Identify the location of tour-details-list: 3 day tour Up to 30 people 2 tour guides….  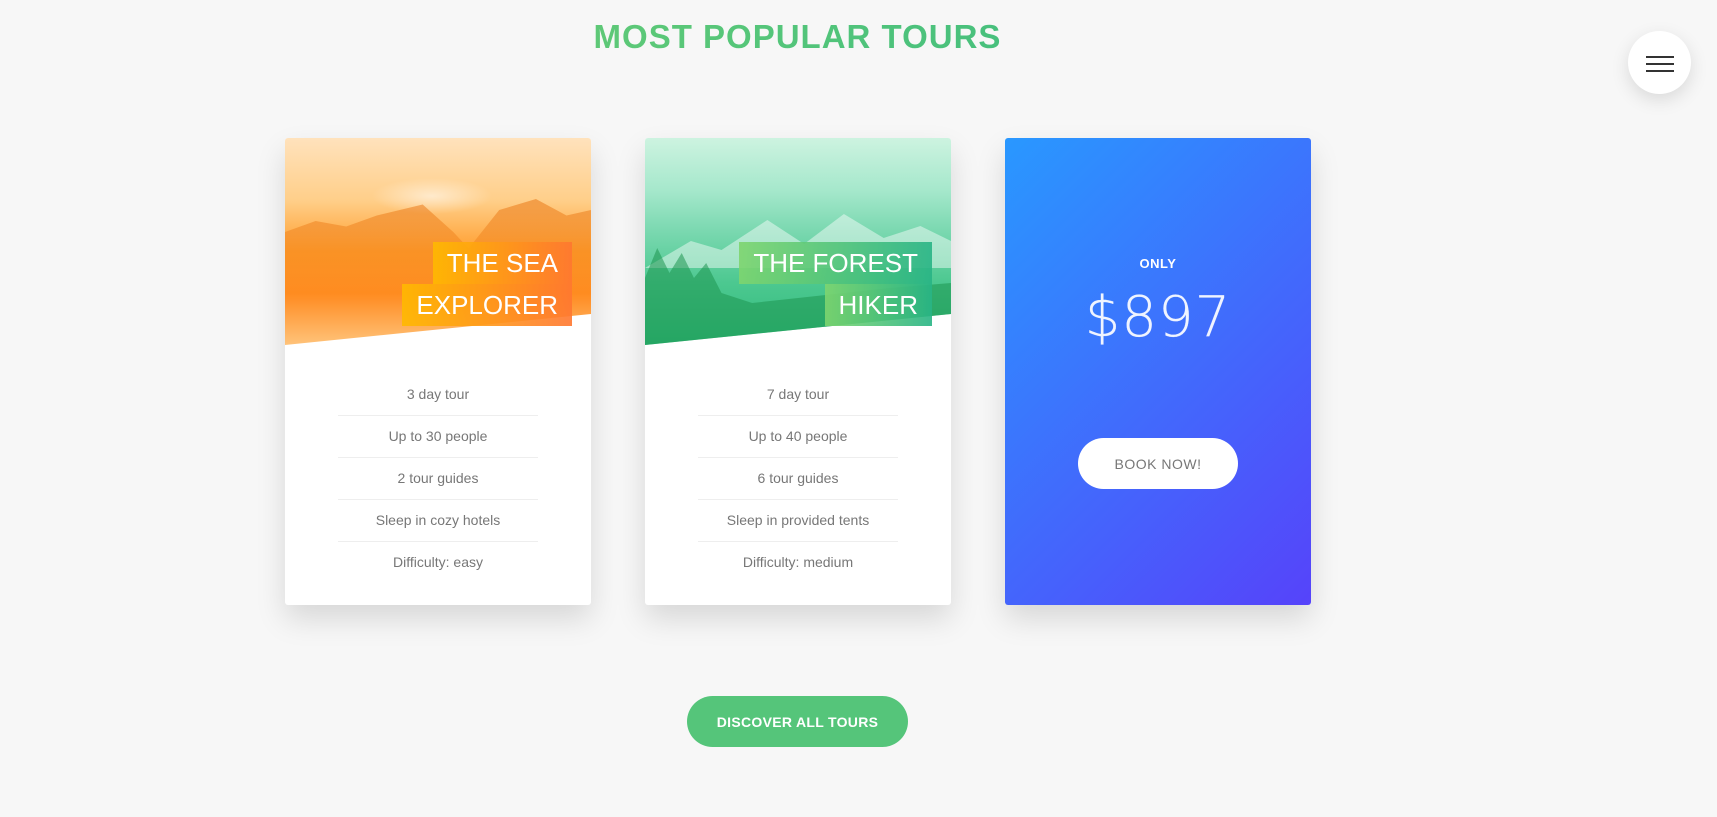
(438, 478).